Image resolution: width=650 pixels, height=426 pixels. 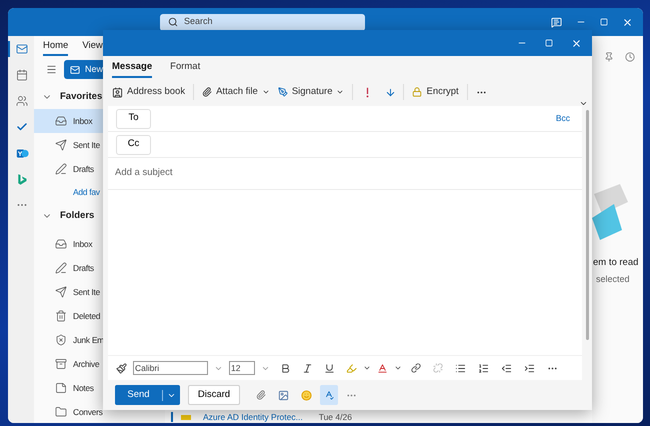 What do you see at coordinates (186, 417) in the screenshot?
I see `sender-icon` at bounding box center [186, 417].